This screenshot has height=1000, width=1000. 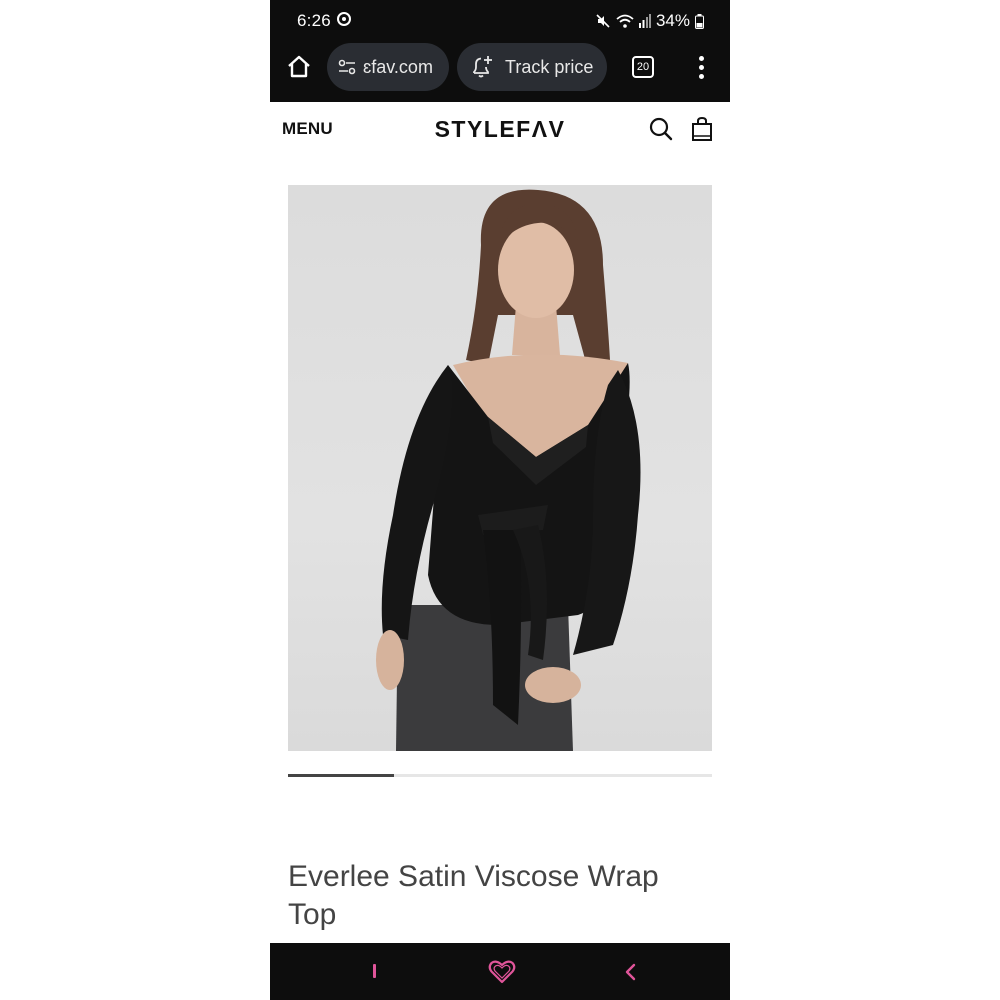 I want to click on carousel-progress-fill, so click(x=341, y=775).